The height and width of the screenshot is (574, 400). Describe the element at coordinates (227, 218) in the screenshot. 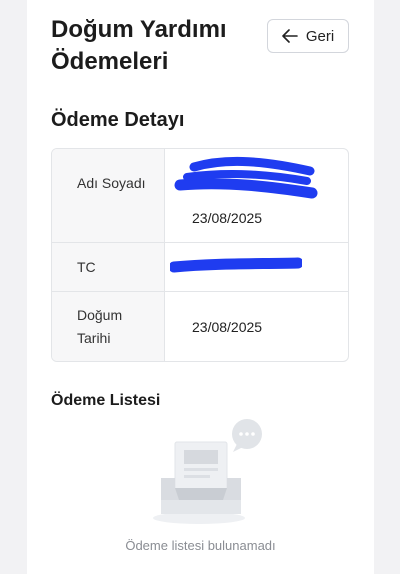

I see `detail-value-name: 23/08/2025` at that location.